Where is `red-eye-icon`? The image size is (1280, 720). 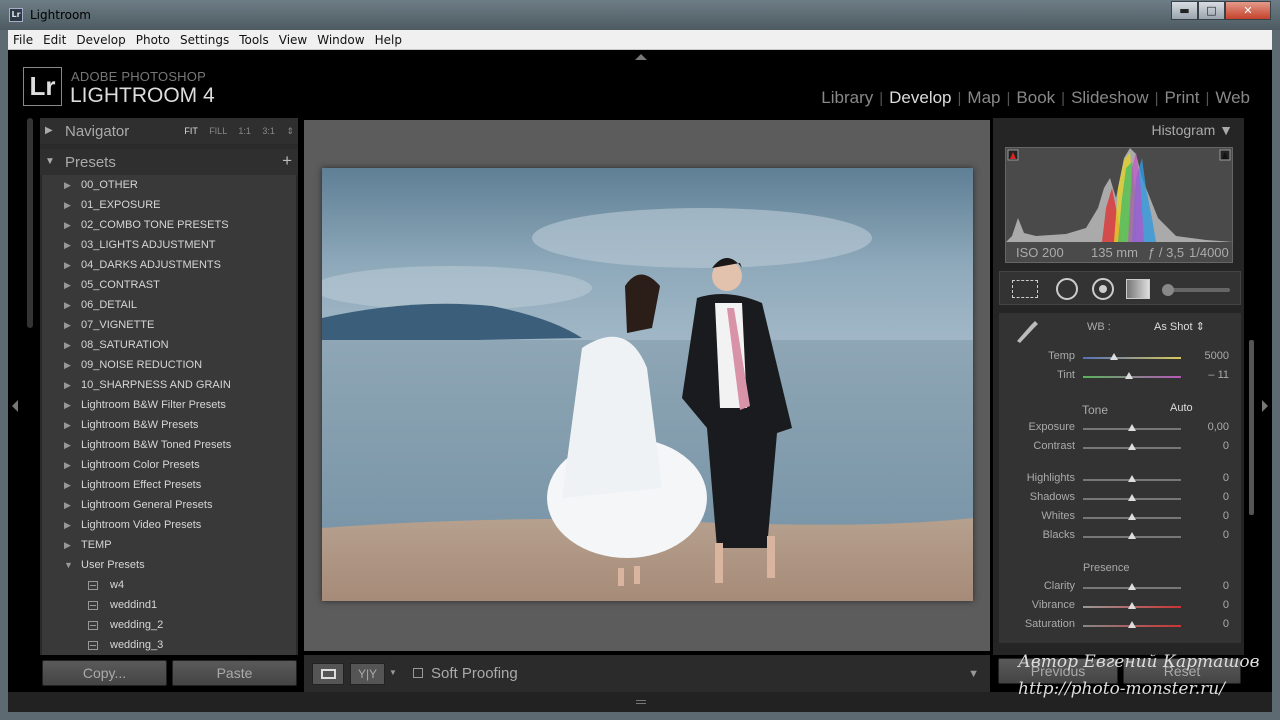
red-eye-icon is located at coordinates (1103, 289).